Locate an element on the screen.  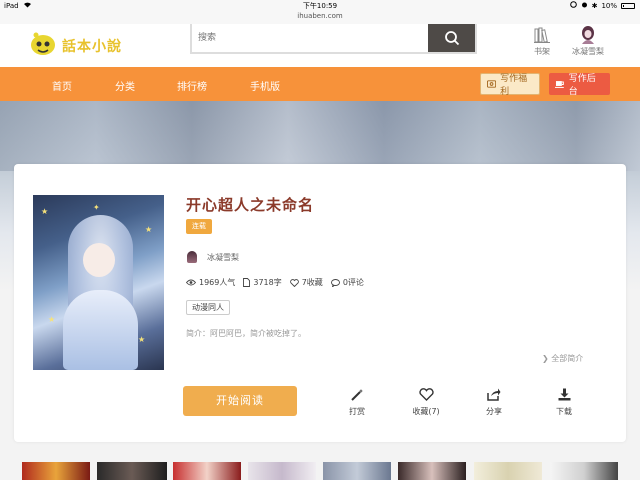
nav-item-category: 分类 is located at coordinates (125, 85).